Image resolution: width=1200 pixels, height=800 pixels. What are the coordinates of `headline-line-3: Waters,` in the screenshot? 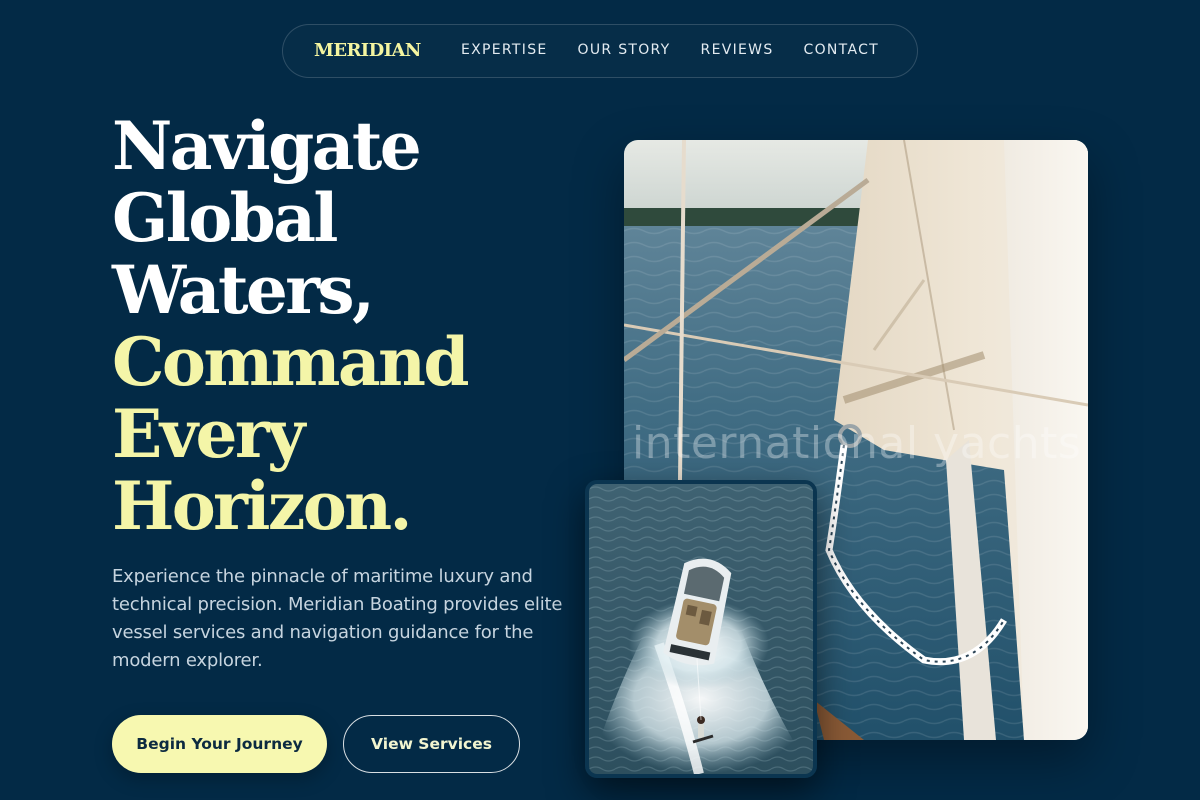 It's located at (243, 290).